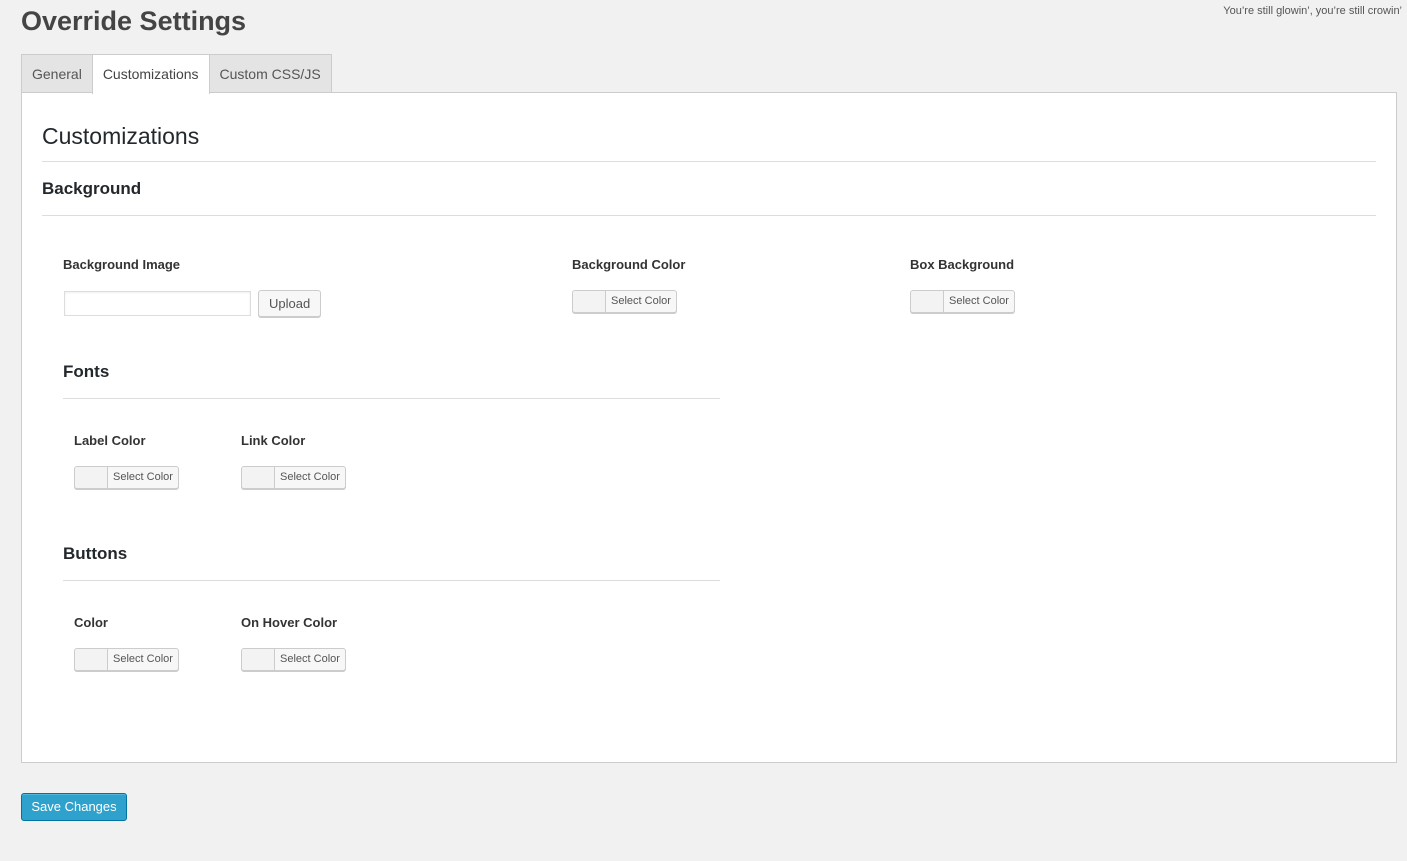  What do you see at coordinates (629, 264) in the screenshot?
I see `background-color-label: Background Color` at bounding box center [629, 264].